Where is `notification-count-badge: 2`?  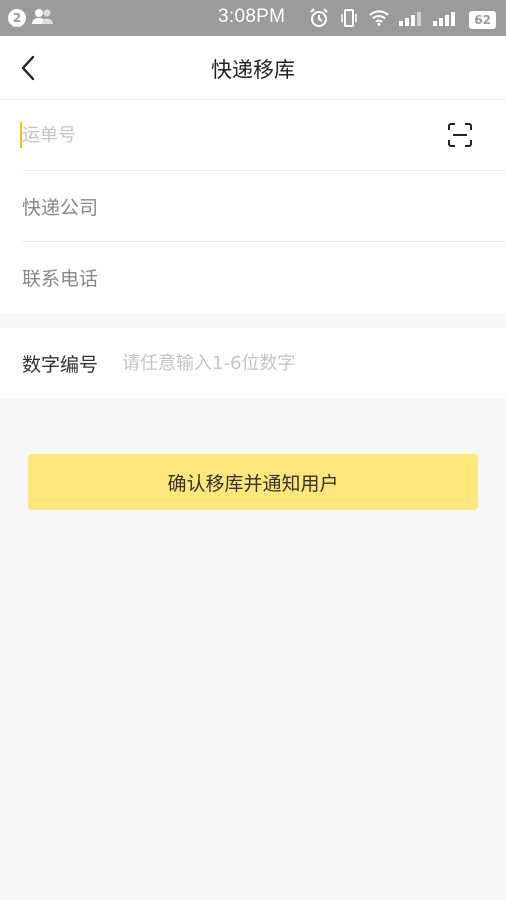
notification-count-badge: 2 is located at coordinates (17, 18).